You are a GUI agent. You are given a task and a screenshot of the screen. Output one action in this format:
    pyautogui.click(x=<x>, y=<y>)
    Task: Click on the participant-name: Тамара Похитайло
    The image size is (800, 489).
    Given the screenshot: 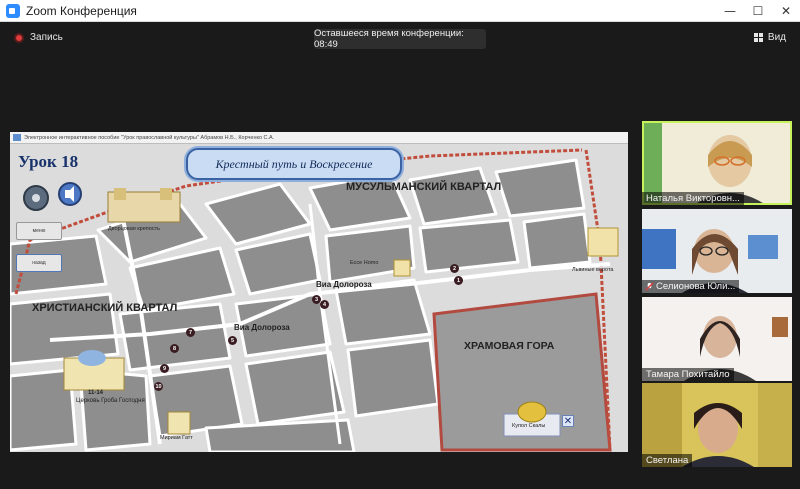 What is the action you would take?
    pyautogui.click(x=688, y=374)
    